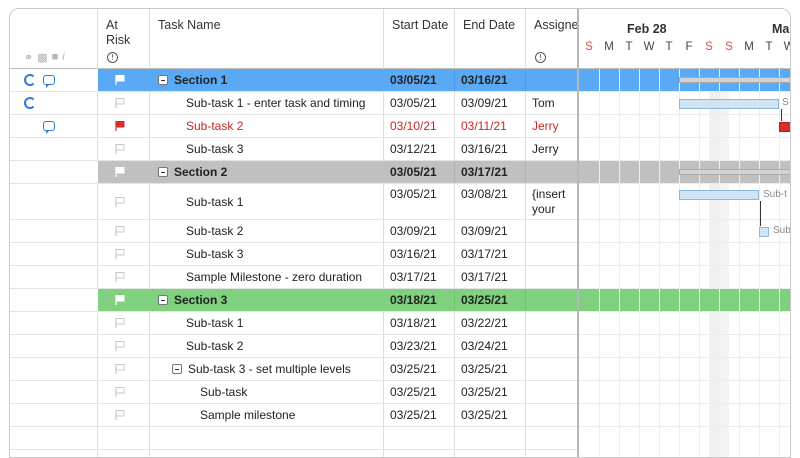 The height and width of the screenshot is (458, 800). What do you see at coordinates (267, 80) in the screenshot?
I see `task-name-cell: Section 1` at bounding box center [267, 80].